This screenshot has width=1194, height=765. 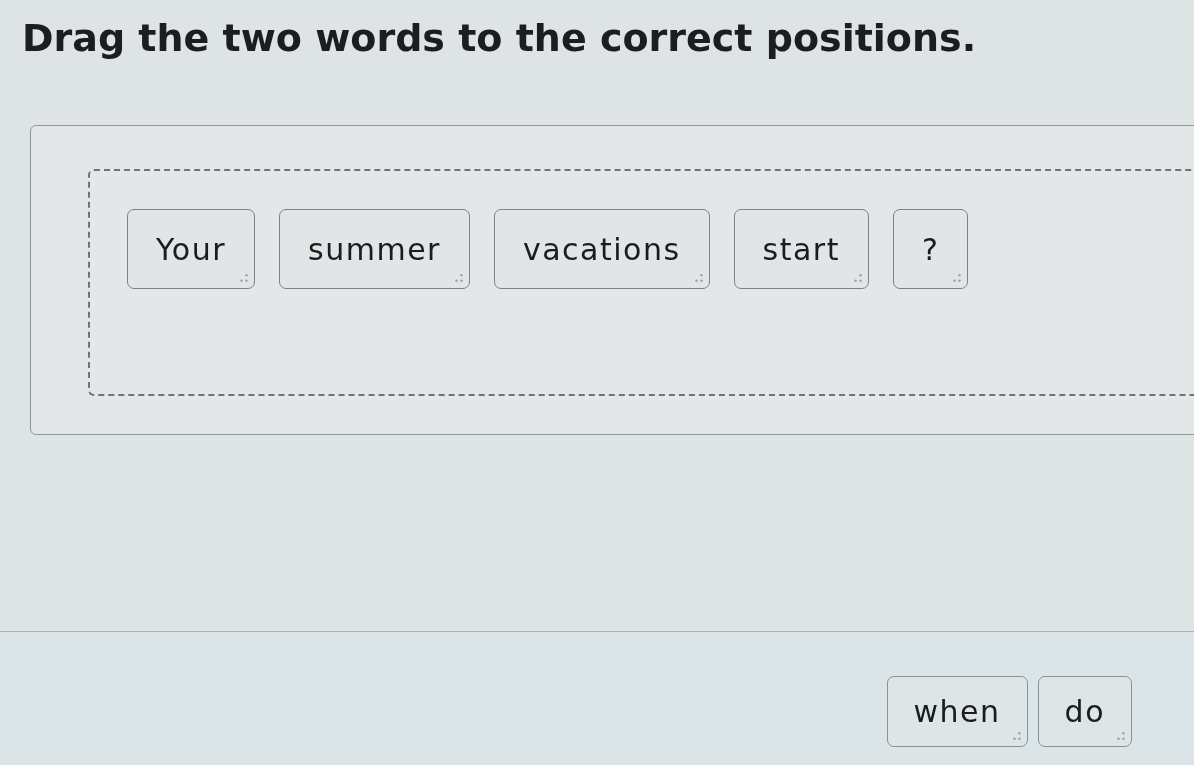 What do you see at coordinates (1084, 711) in the screenshot?
I see `word-tile: do` at bounding box center [1084, 711].